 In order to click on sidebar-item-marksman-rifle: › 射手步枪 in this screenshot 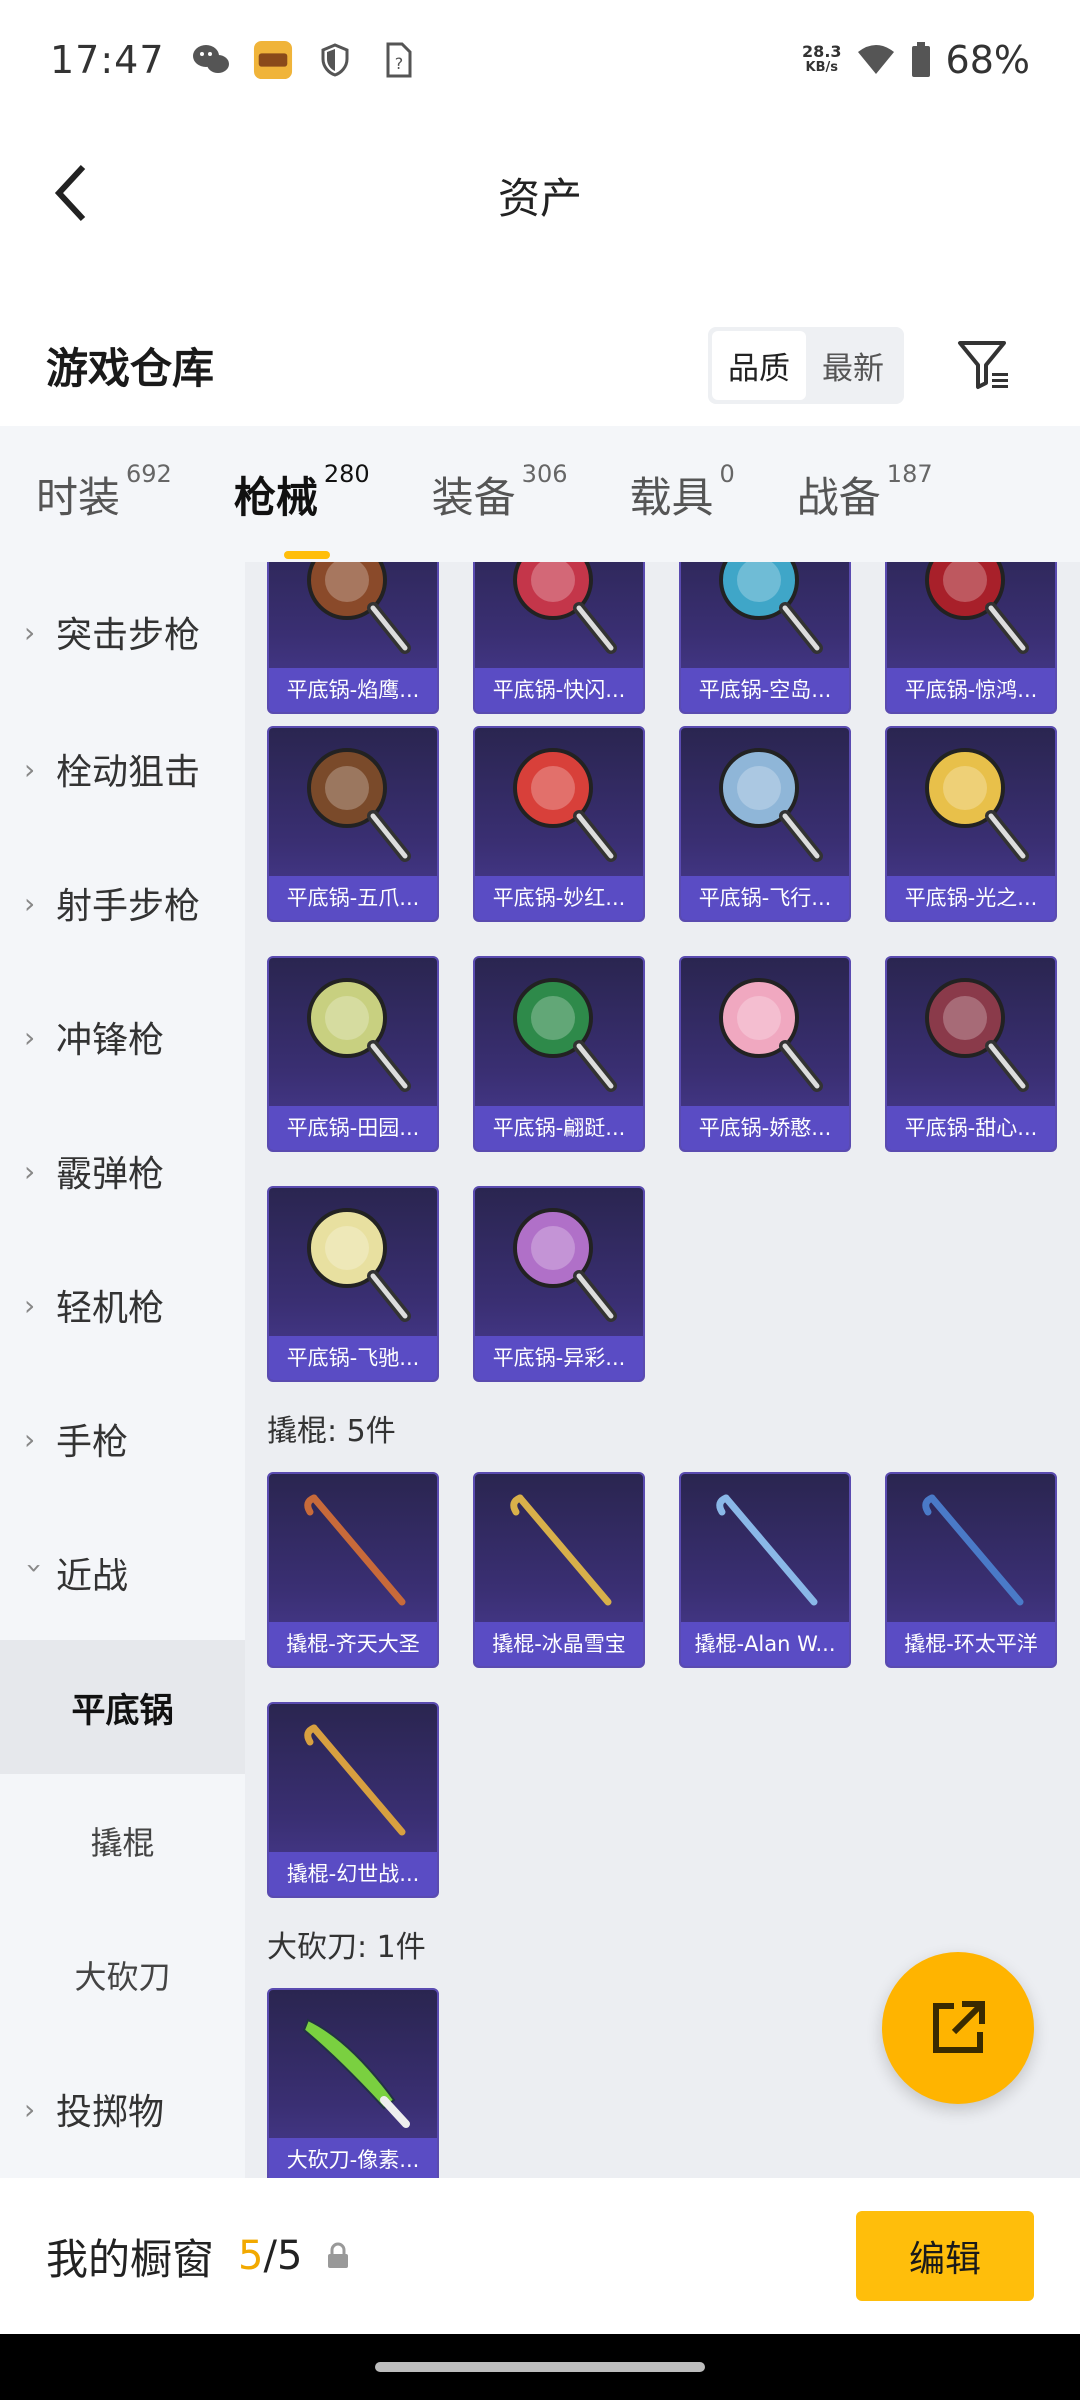, I will do `click(122, 903)`.